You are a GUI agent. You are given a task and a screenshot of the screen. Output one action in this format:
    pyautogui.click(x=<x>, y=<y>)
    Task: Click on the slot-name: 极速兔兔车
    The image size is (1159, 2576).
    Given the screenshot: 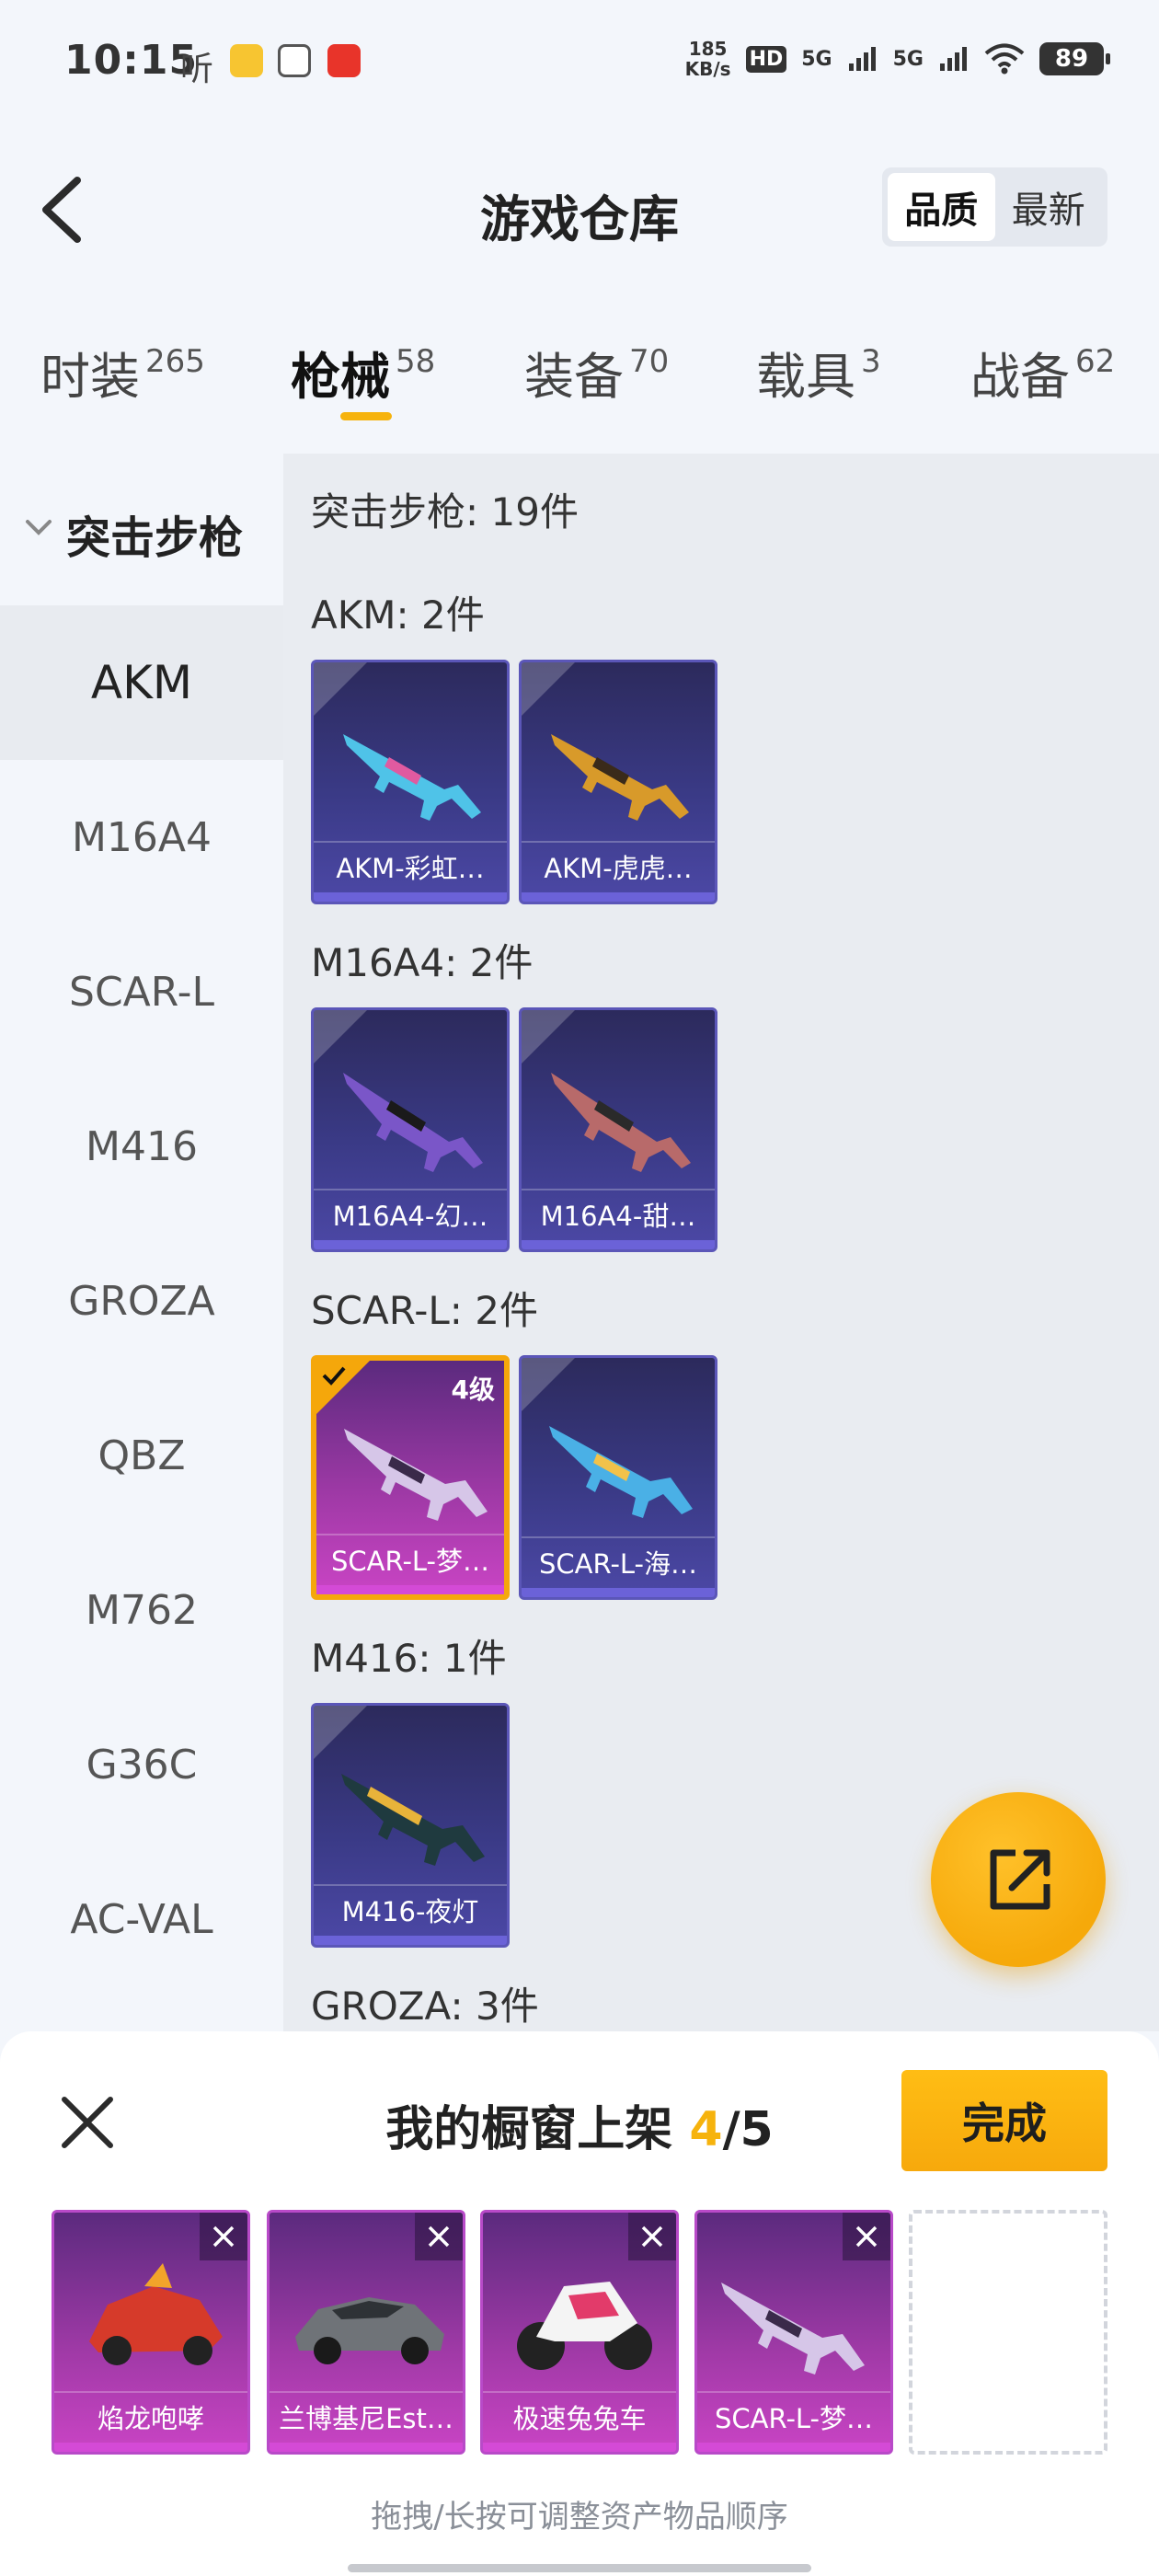 What is the action you would take?
    pyautogui.click(x=579, y=2417)
    